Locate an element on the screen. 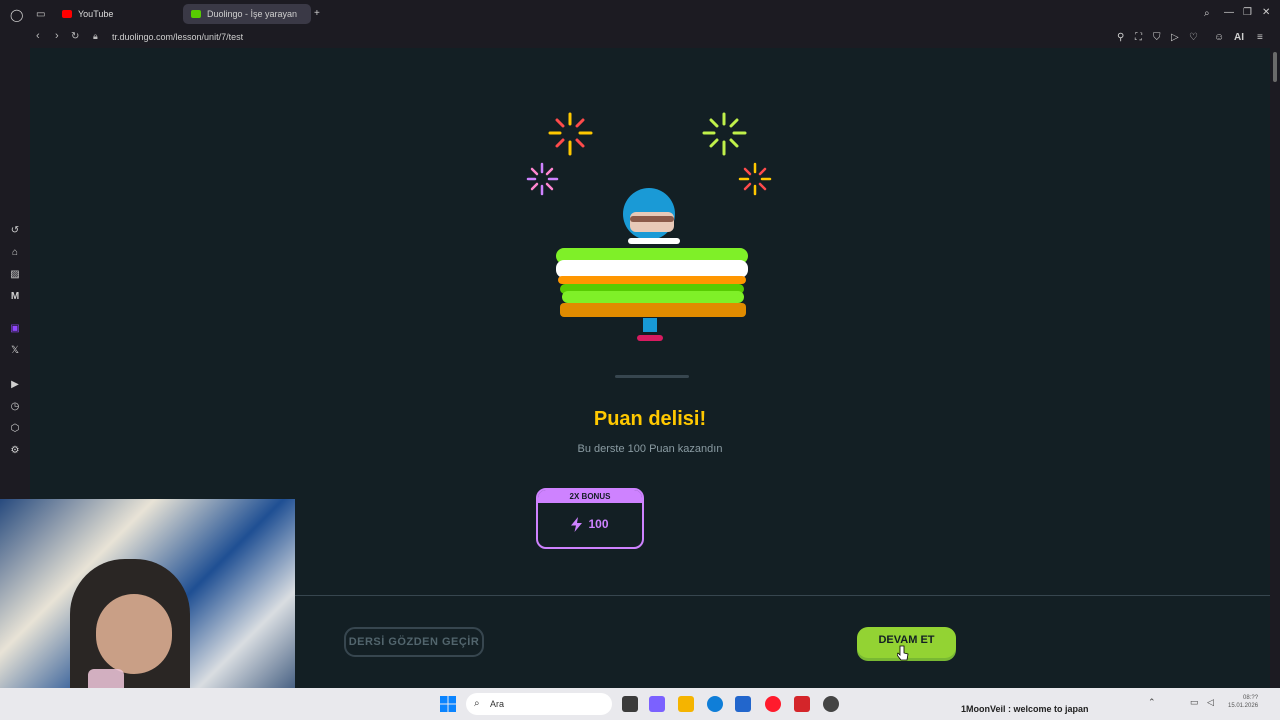 This screenshot has width=1280, height=720. taskbar-clock: 08:?? 15.01.2026 is located at coordinates (1243, 702).